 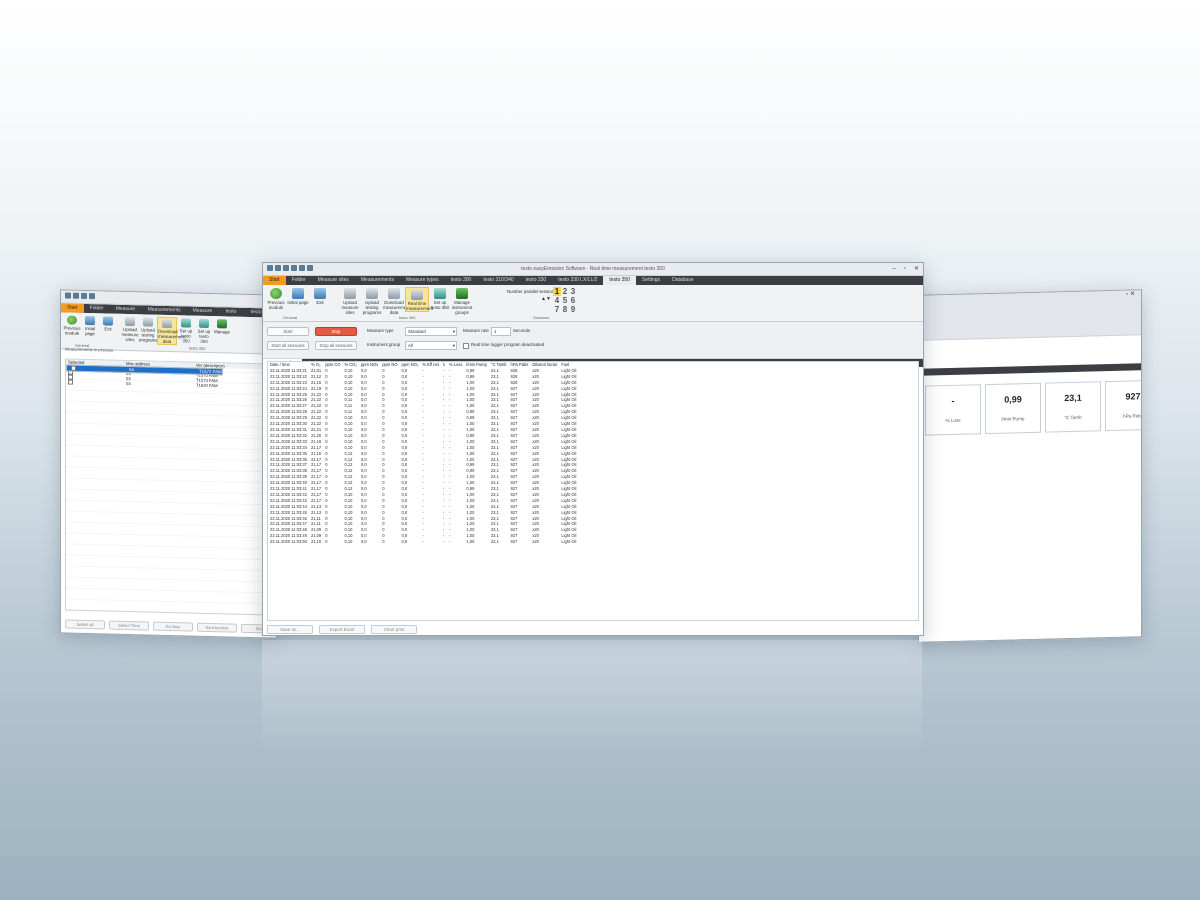 I want to click on session-number-2: 2, so click(x=565, y=291).